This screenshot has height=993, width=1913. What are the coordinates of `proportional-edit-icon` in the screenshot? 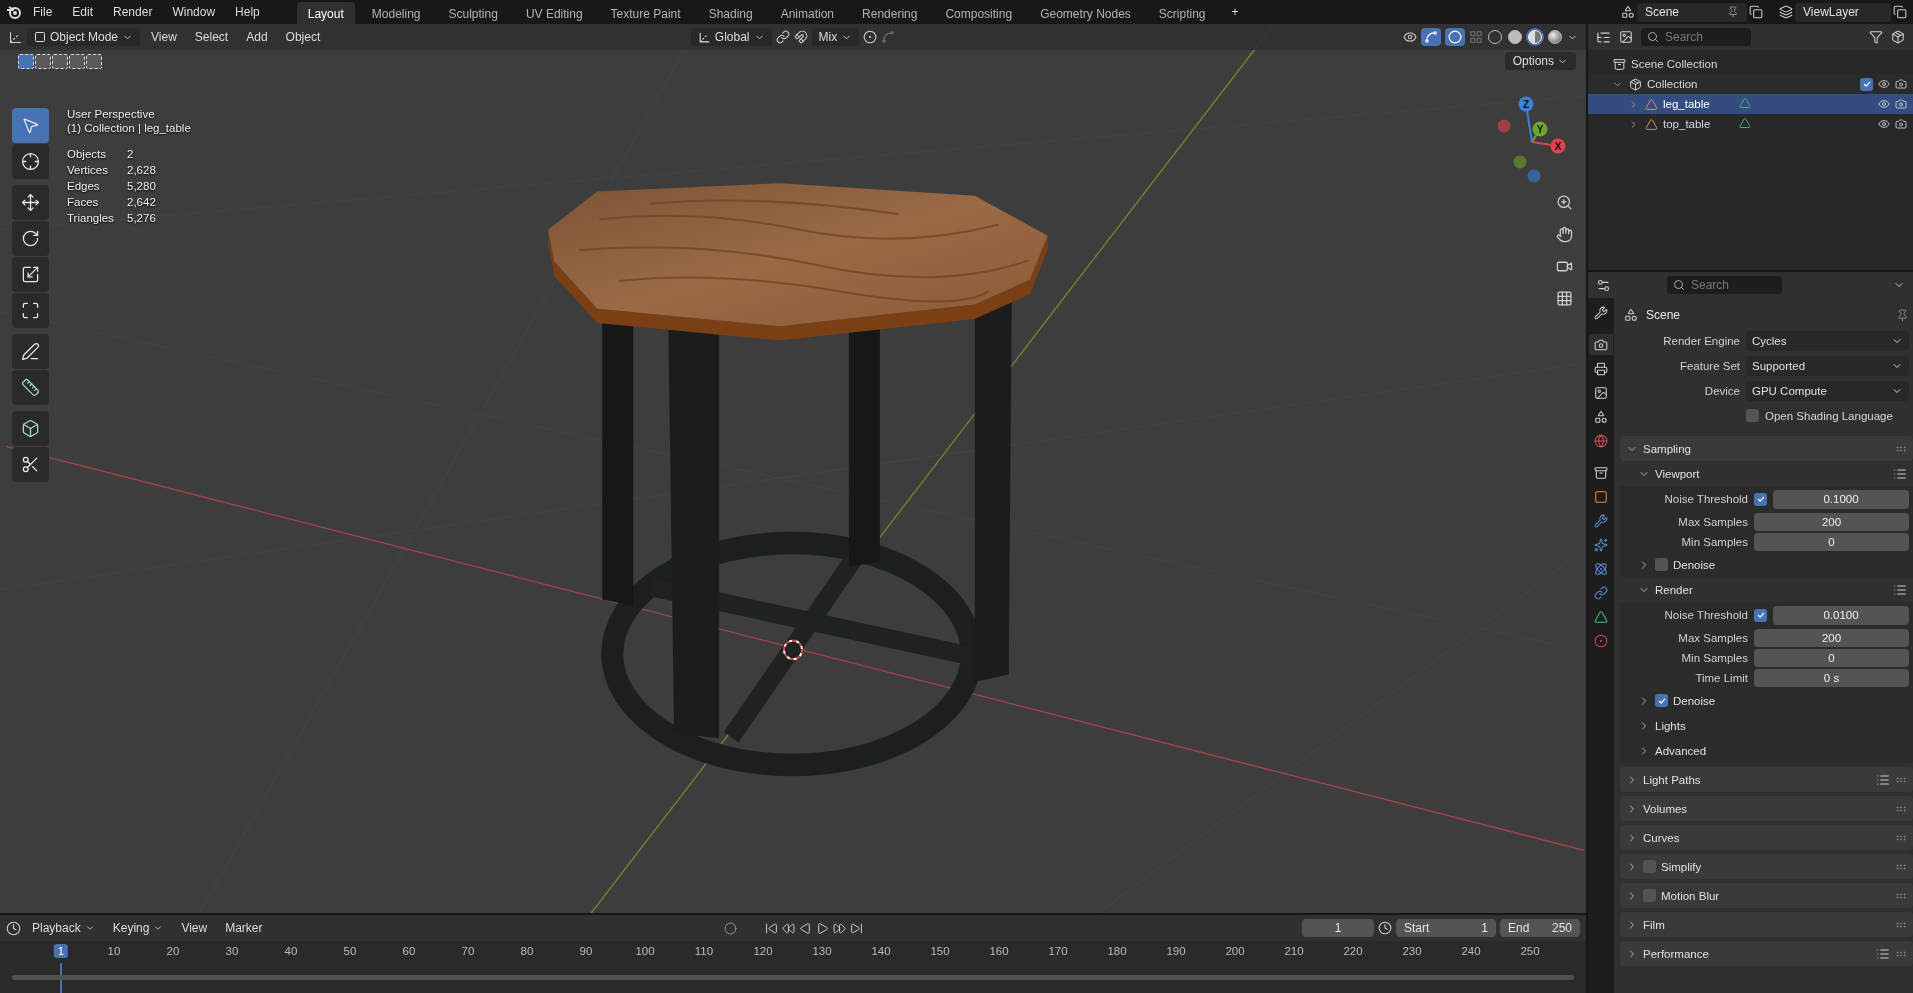 It's located at (870, 37).